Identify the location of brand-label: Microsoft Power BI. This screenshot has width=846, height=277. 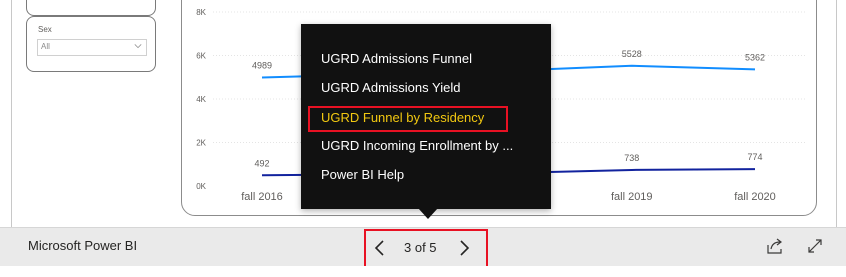
(83, 245).